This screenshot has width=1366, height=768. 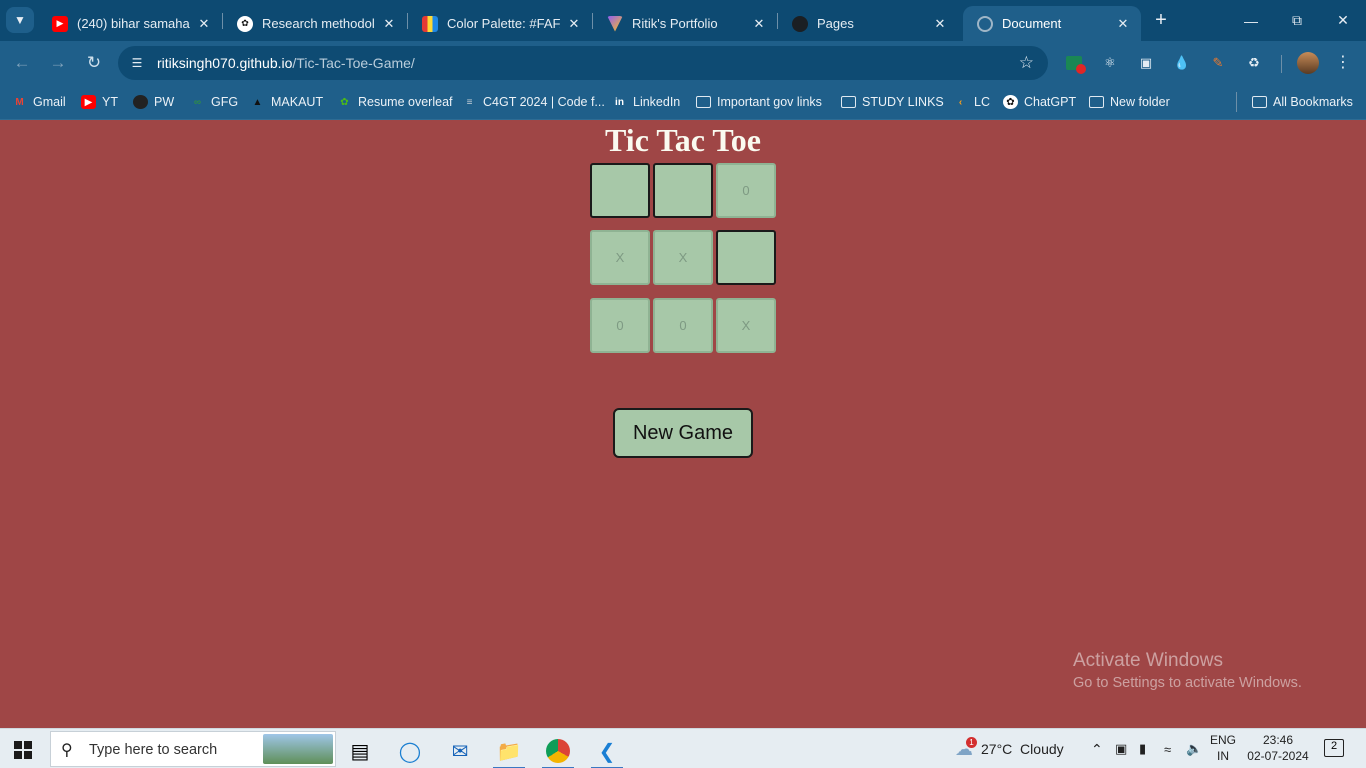 What do you see at coordinates (769, 102) in the screenshot?
I see `bookmark-label: Important gov links` at bounding box center [769, 102].